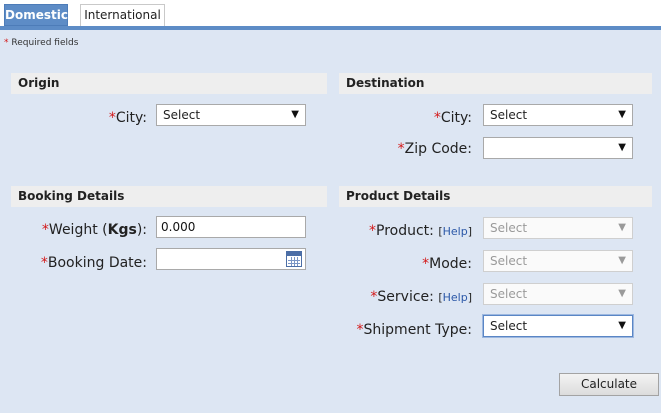  What do you see at coordinates (127, 118) in the screenshot?
I see `origin-city-label: *City:` at bounding box center [127, 118].